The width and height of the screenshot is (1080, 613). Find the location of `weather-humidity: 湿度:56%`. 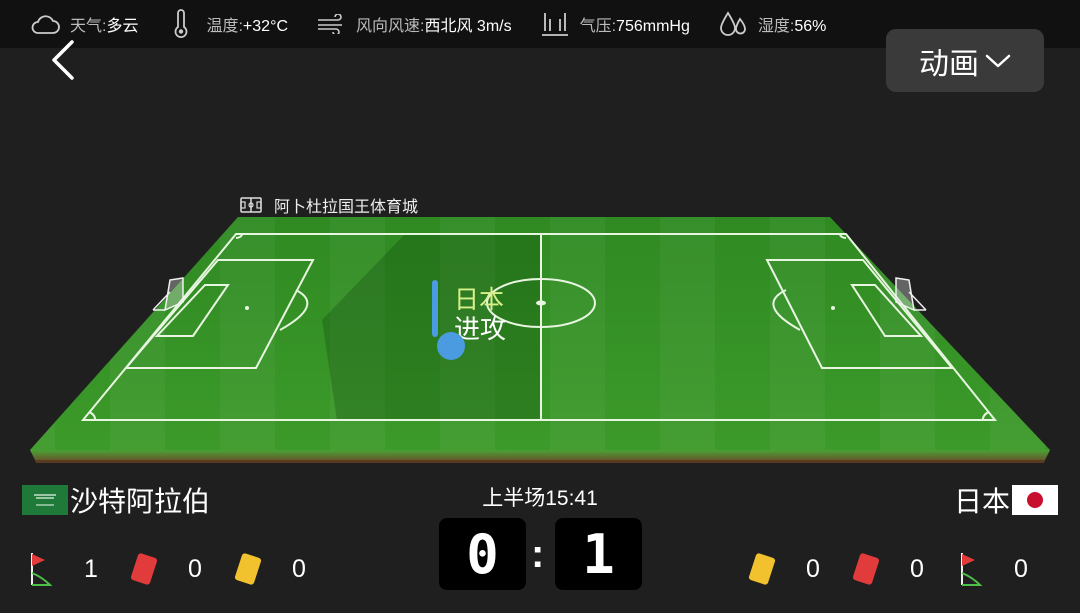

weather-humidity: 湿度:56% is located at coordinates (771, 24).